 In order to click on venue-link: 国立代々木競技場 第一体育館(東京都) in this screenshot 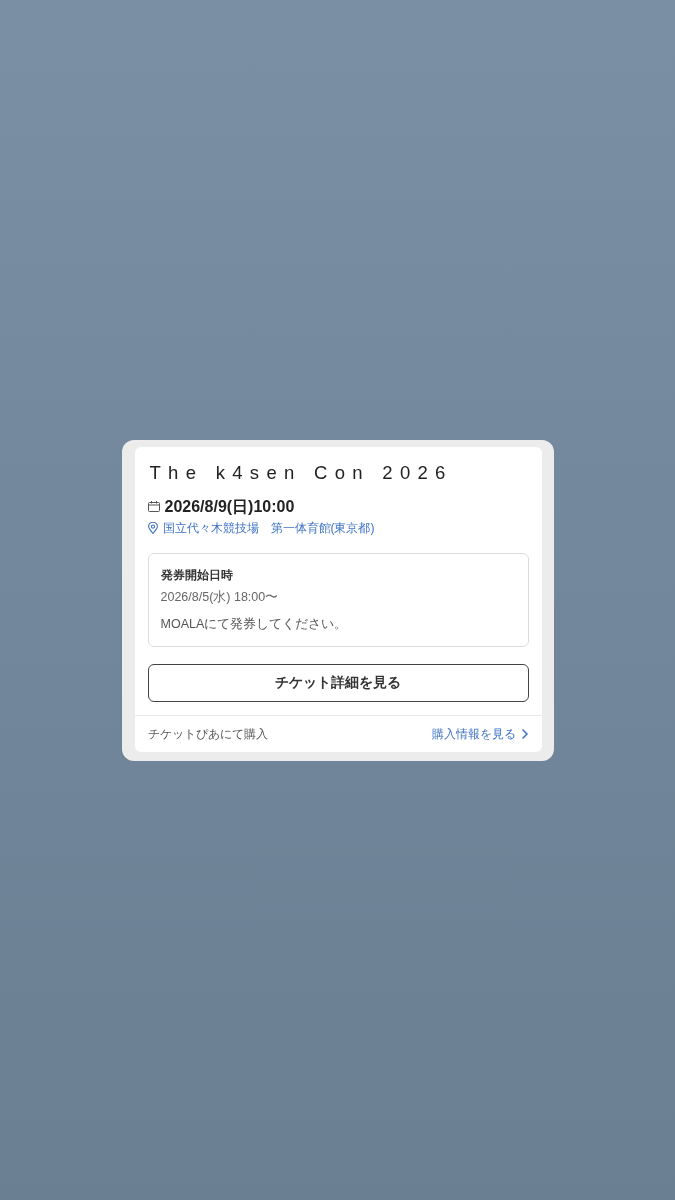, I will do `click(268, 527)`.